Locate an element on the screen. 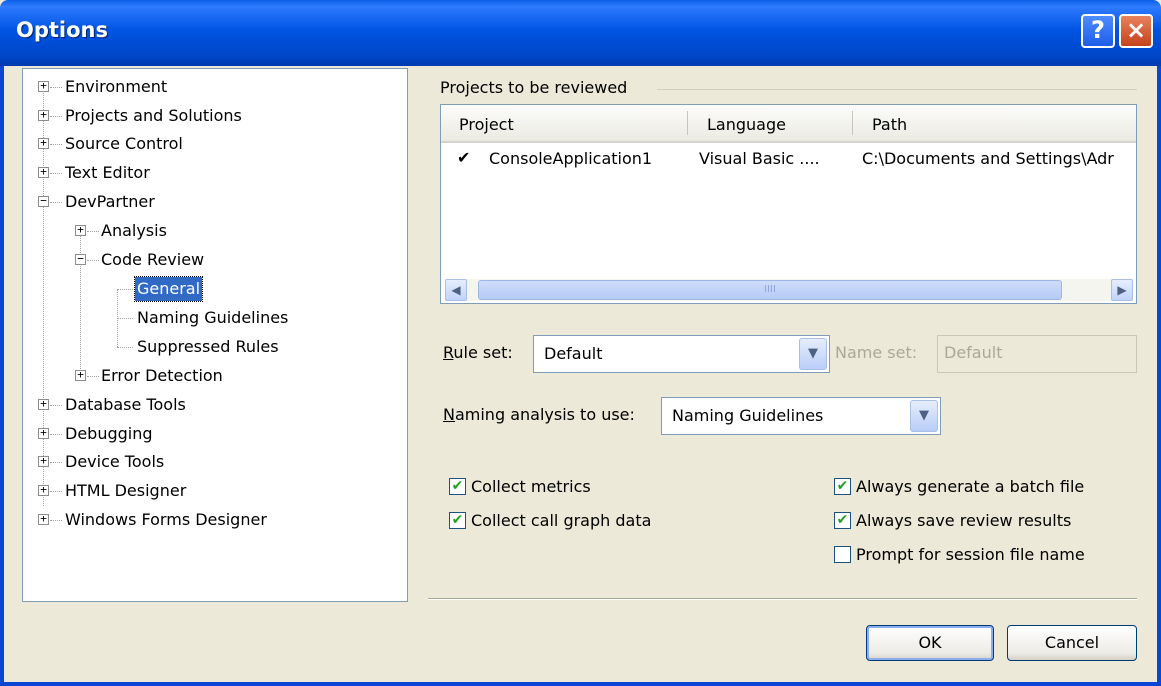 The height and width of the screenshot is (686, 1161). rule-set-dropdown: Default ▼ is located at coordinates (681, 354).